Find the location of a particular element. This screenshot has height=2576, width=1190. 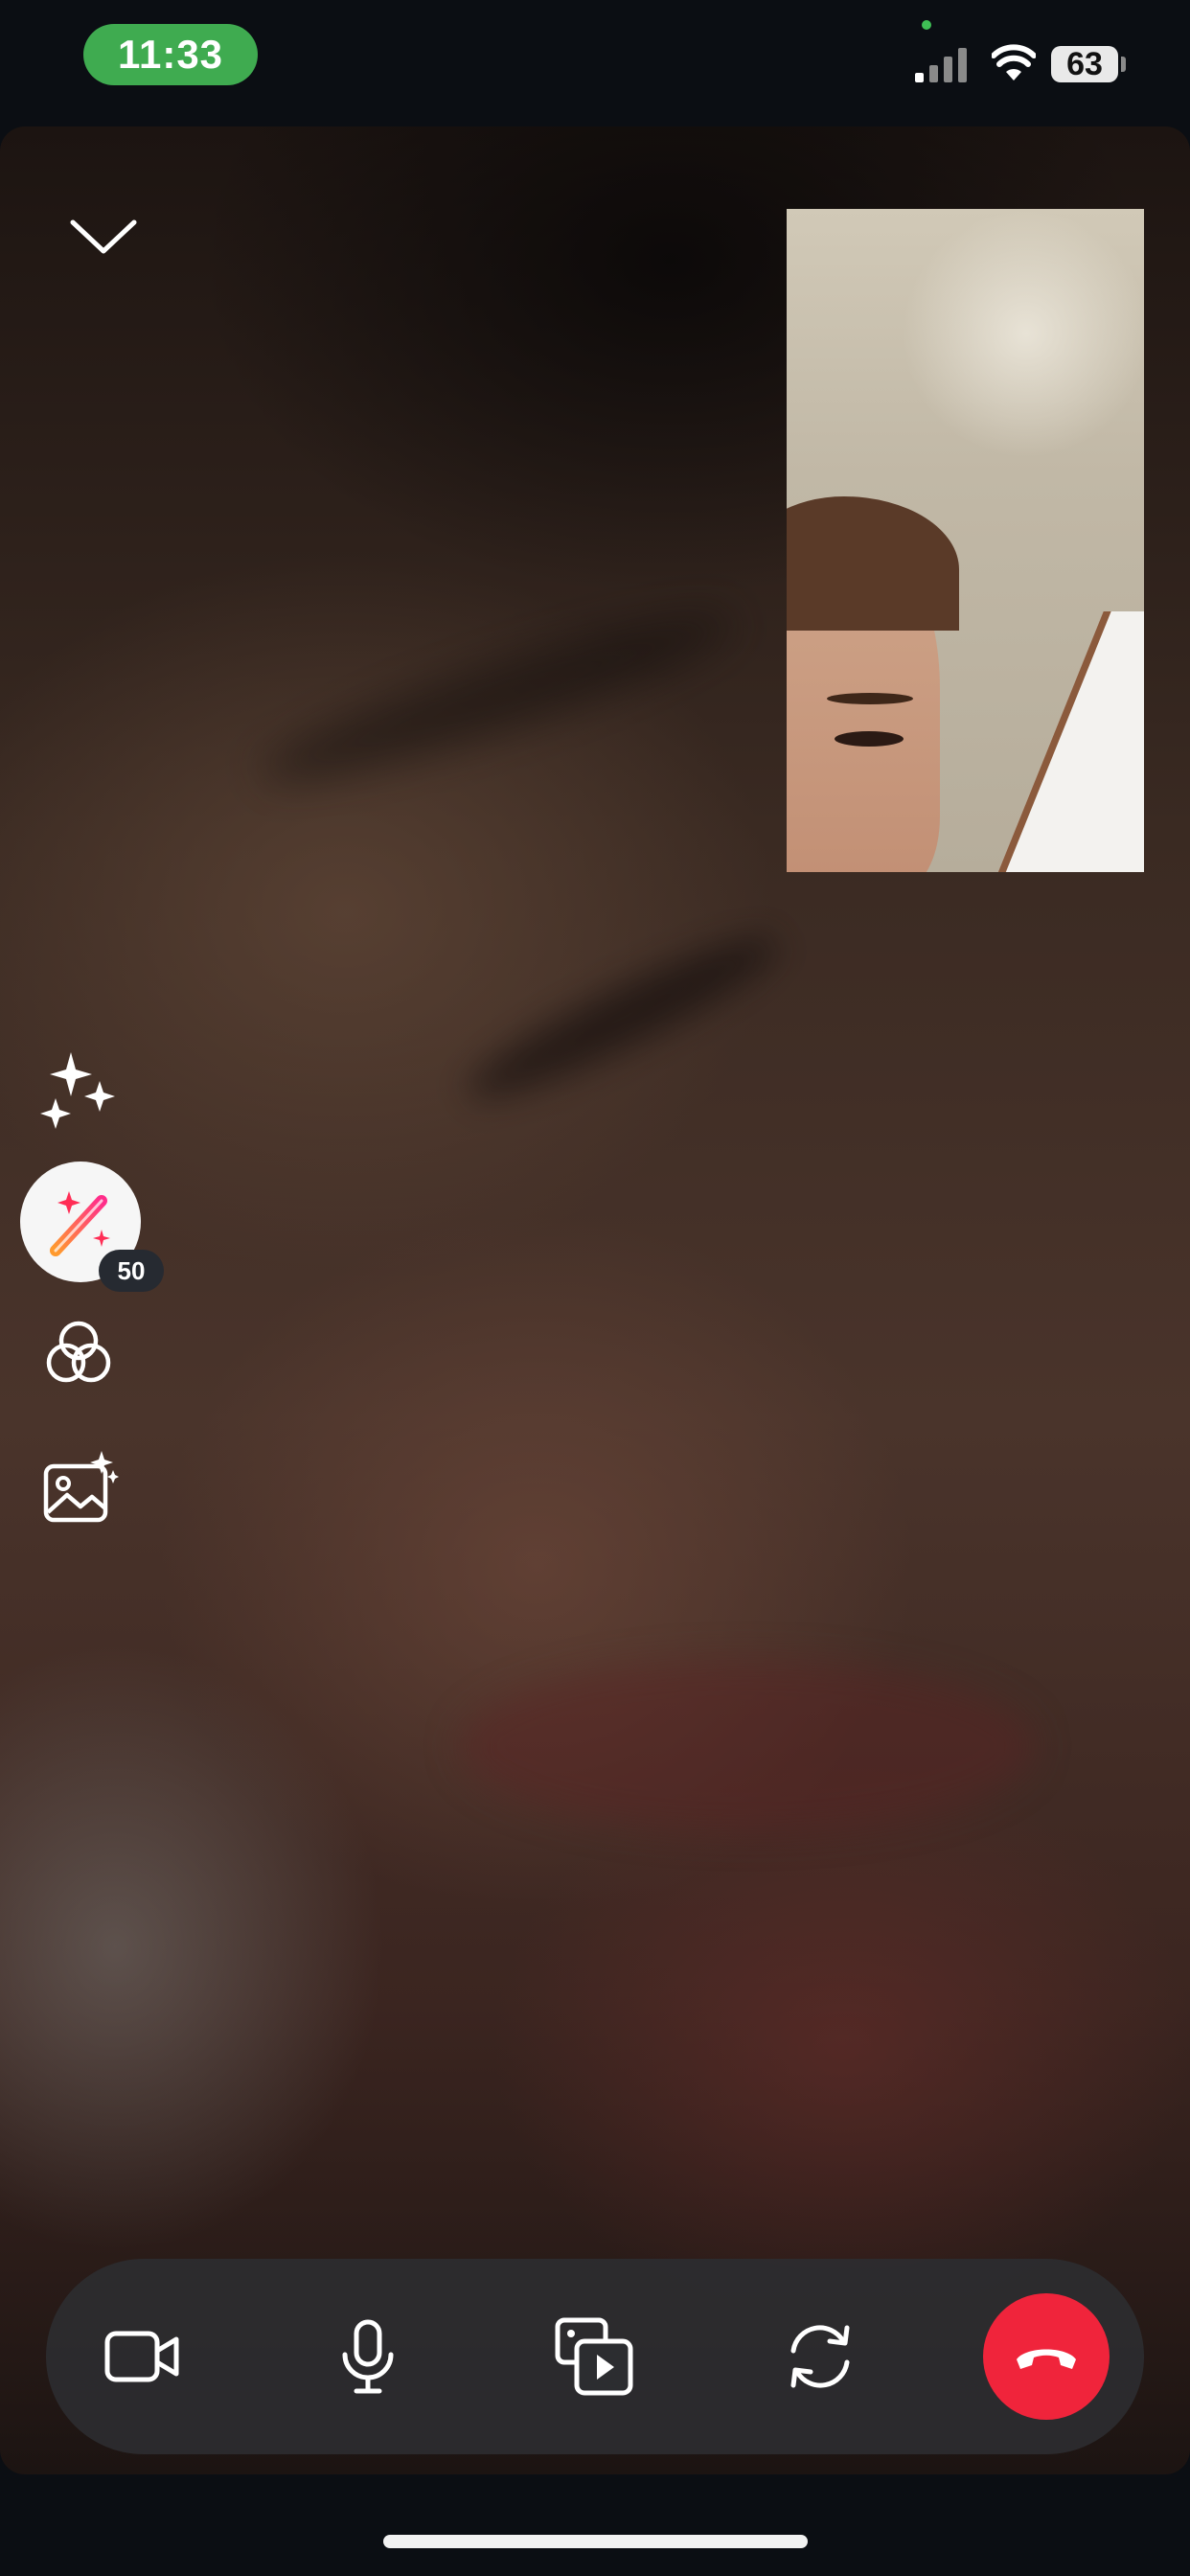

end-call-button is located at coordinates (1046, 2356).